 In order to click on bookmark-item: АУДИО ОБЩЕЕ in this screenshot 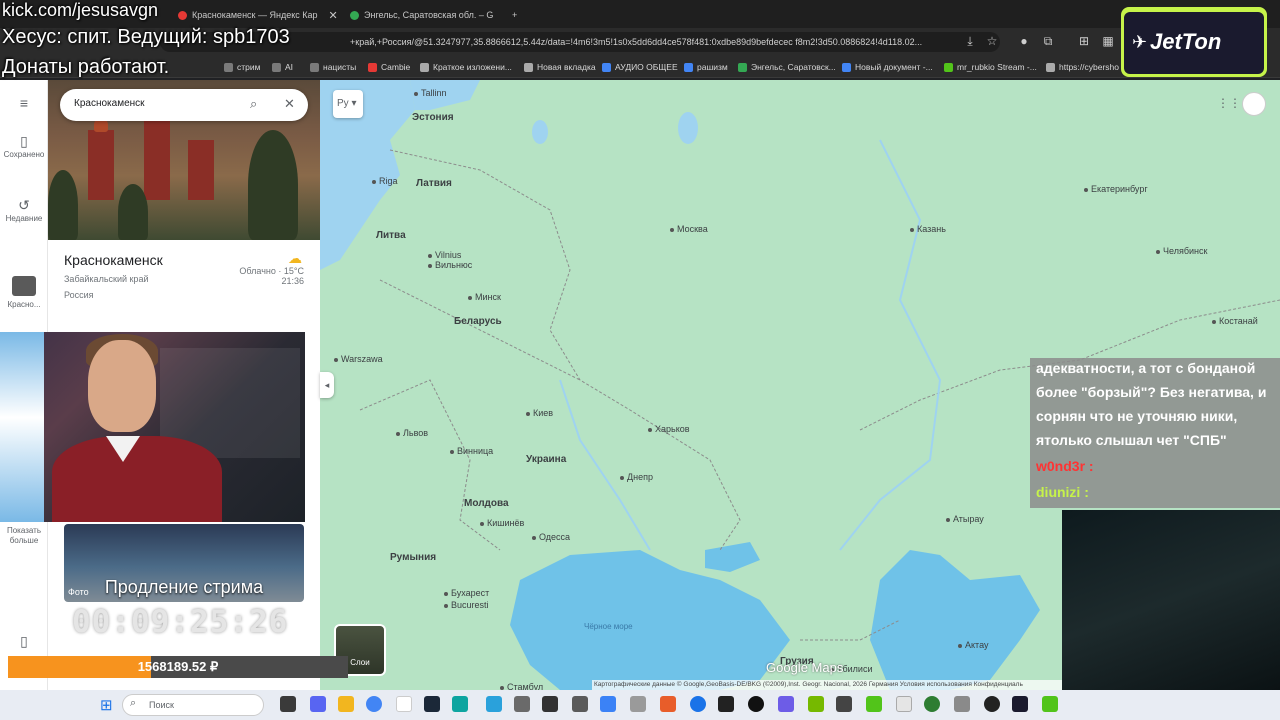, I will do `click(640, 67)`.